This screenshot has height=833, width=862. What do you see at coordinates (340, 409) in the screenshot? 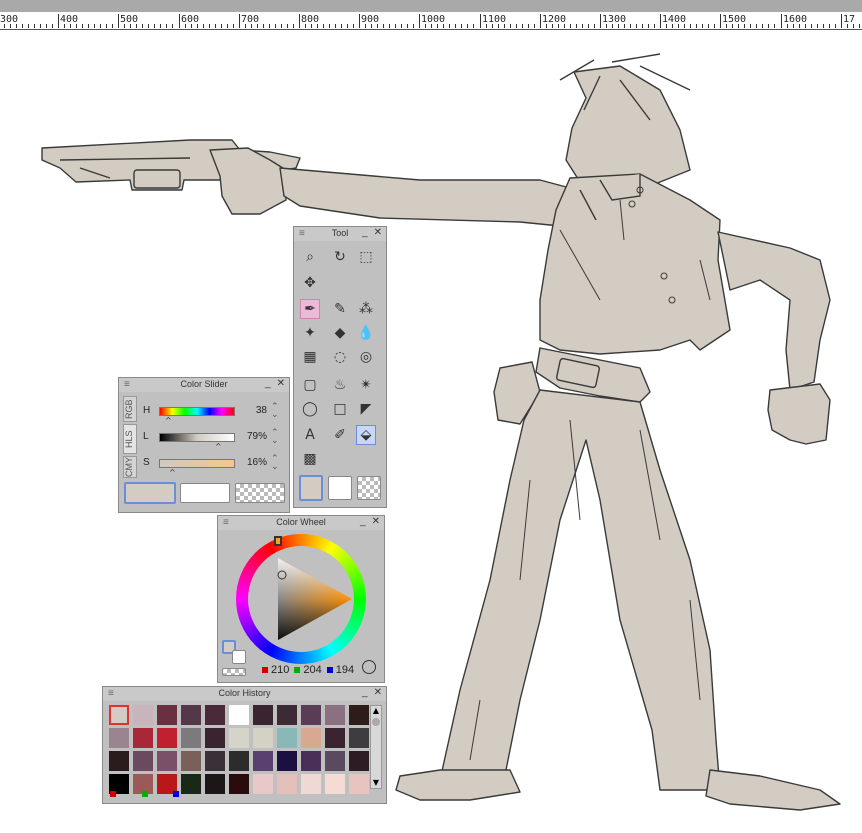
I see `frame-icon: □` at bounding box center [340, 409].